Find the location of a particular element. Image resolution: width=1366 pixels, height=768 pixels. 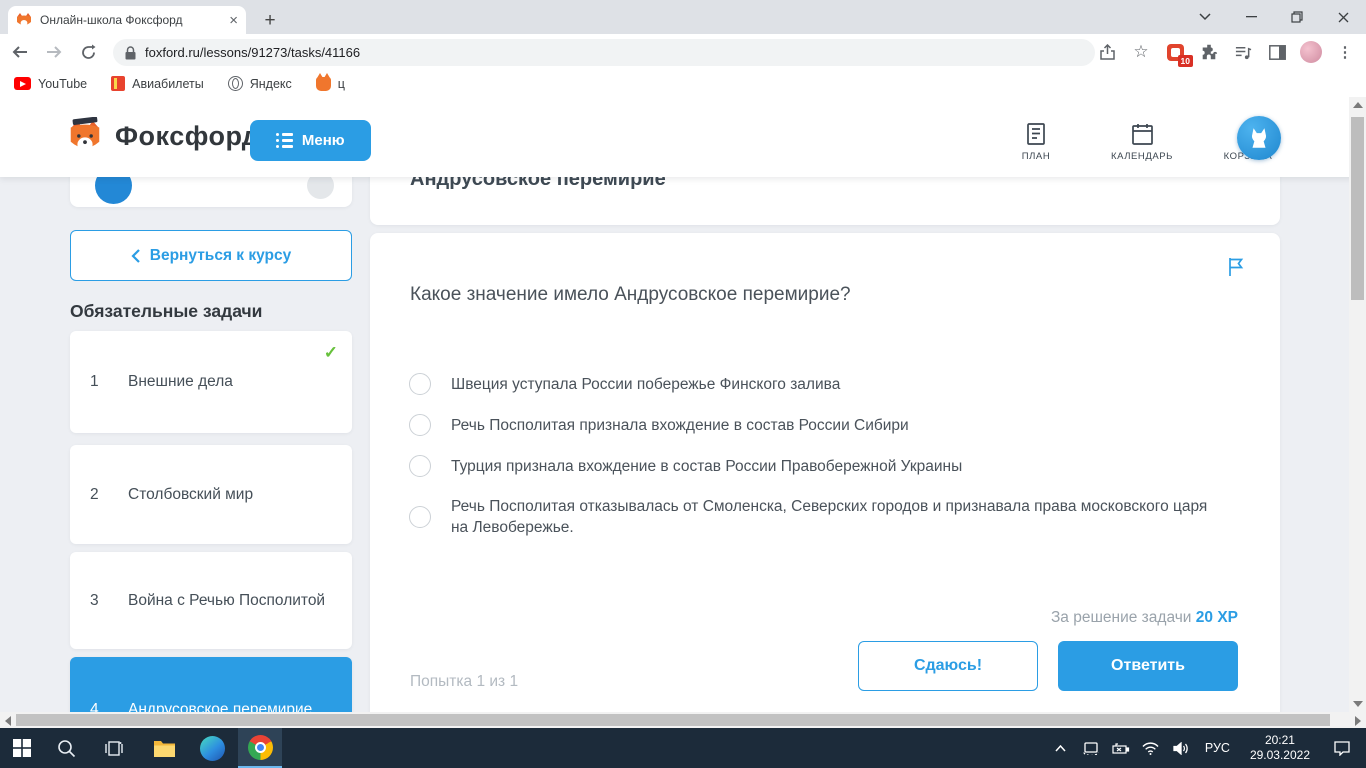

reward-text: За решение задачи 20 XP is located at coordinates (1144, 617).